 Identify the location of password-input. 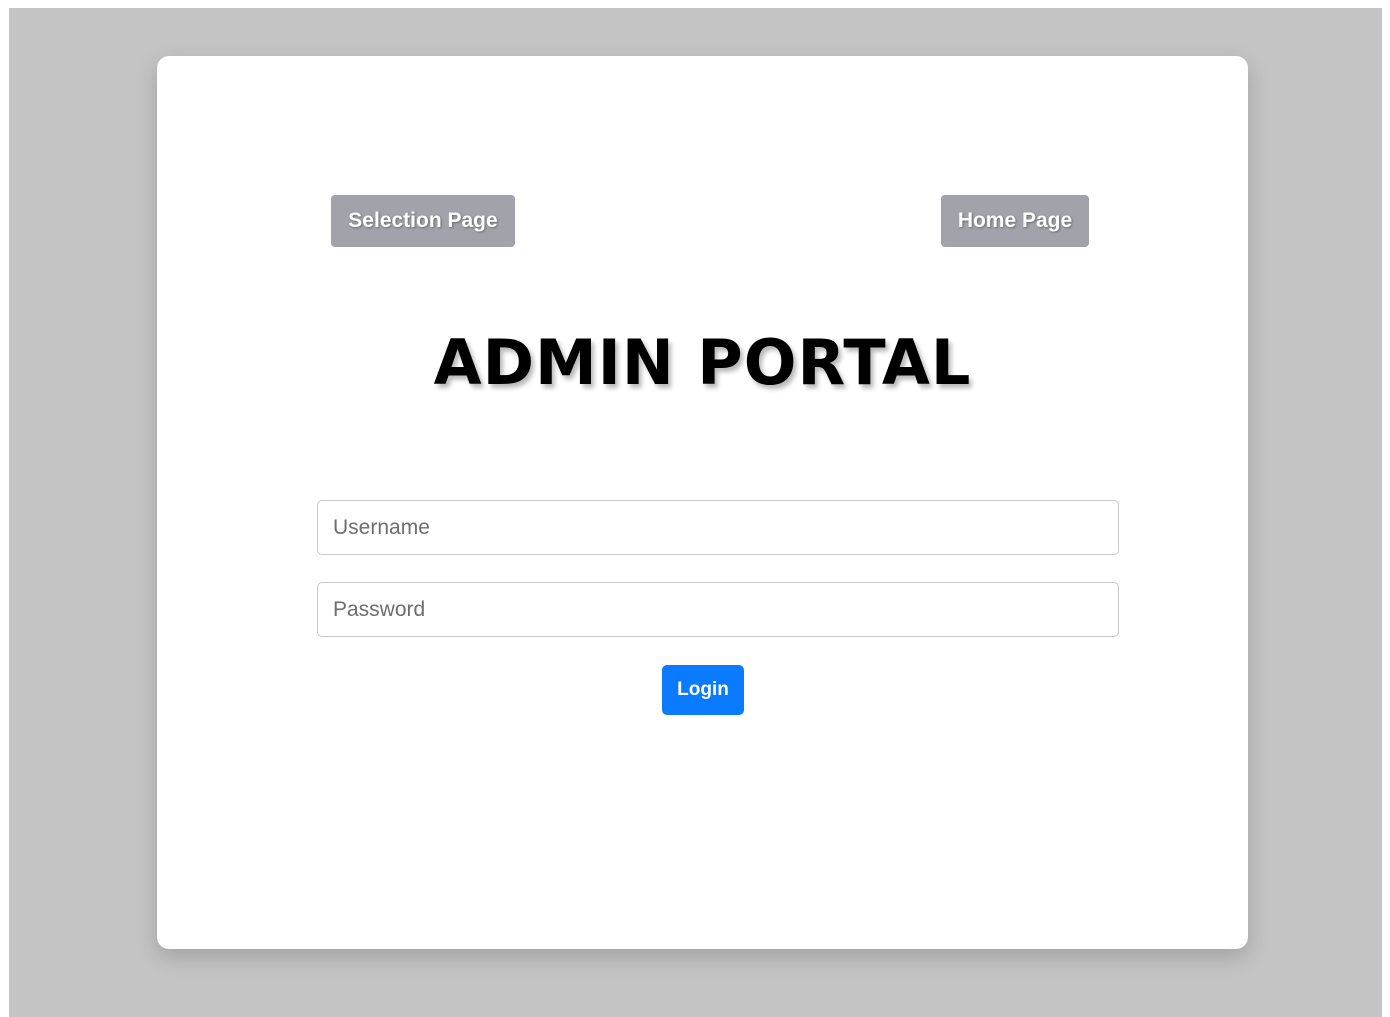
(718, 609).